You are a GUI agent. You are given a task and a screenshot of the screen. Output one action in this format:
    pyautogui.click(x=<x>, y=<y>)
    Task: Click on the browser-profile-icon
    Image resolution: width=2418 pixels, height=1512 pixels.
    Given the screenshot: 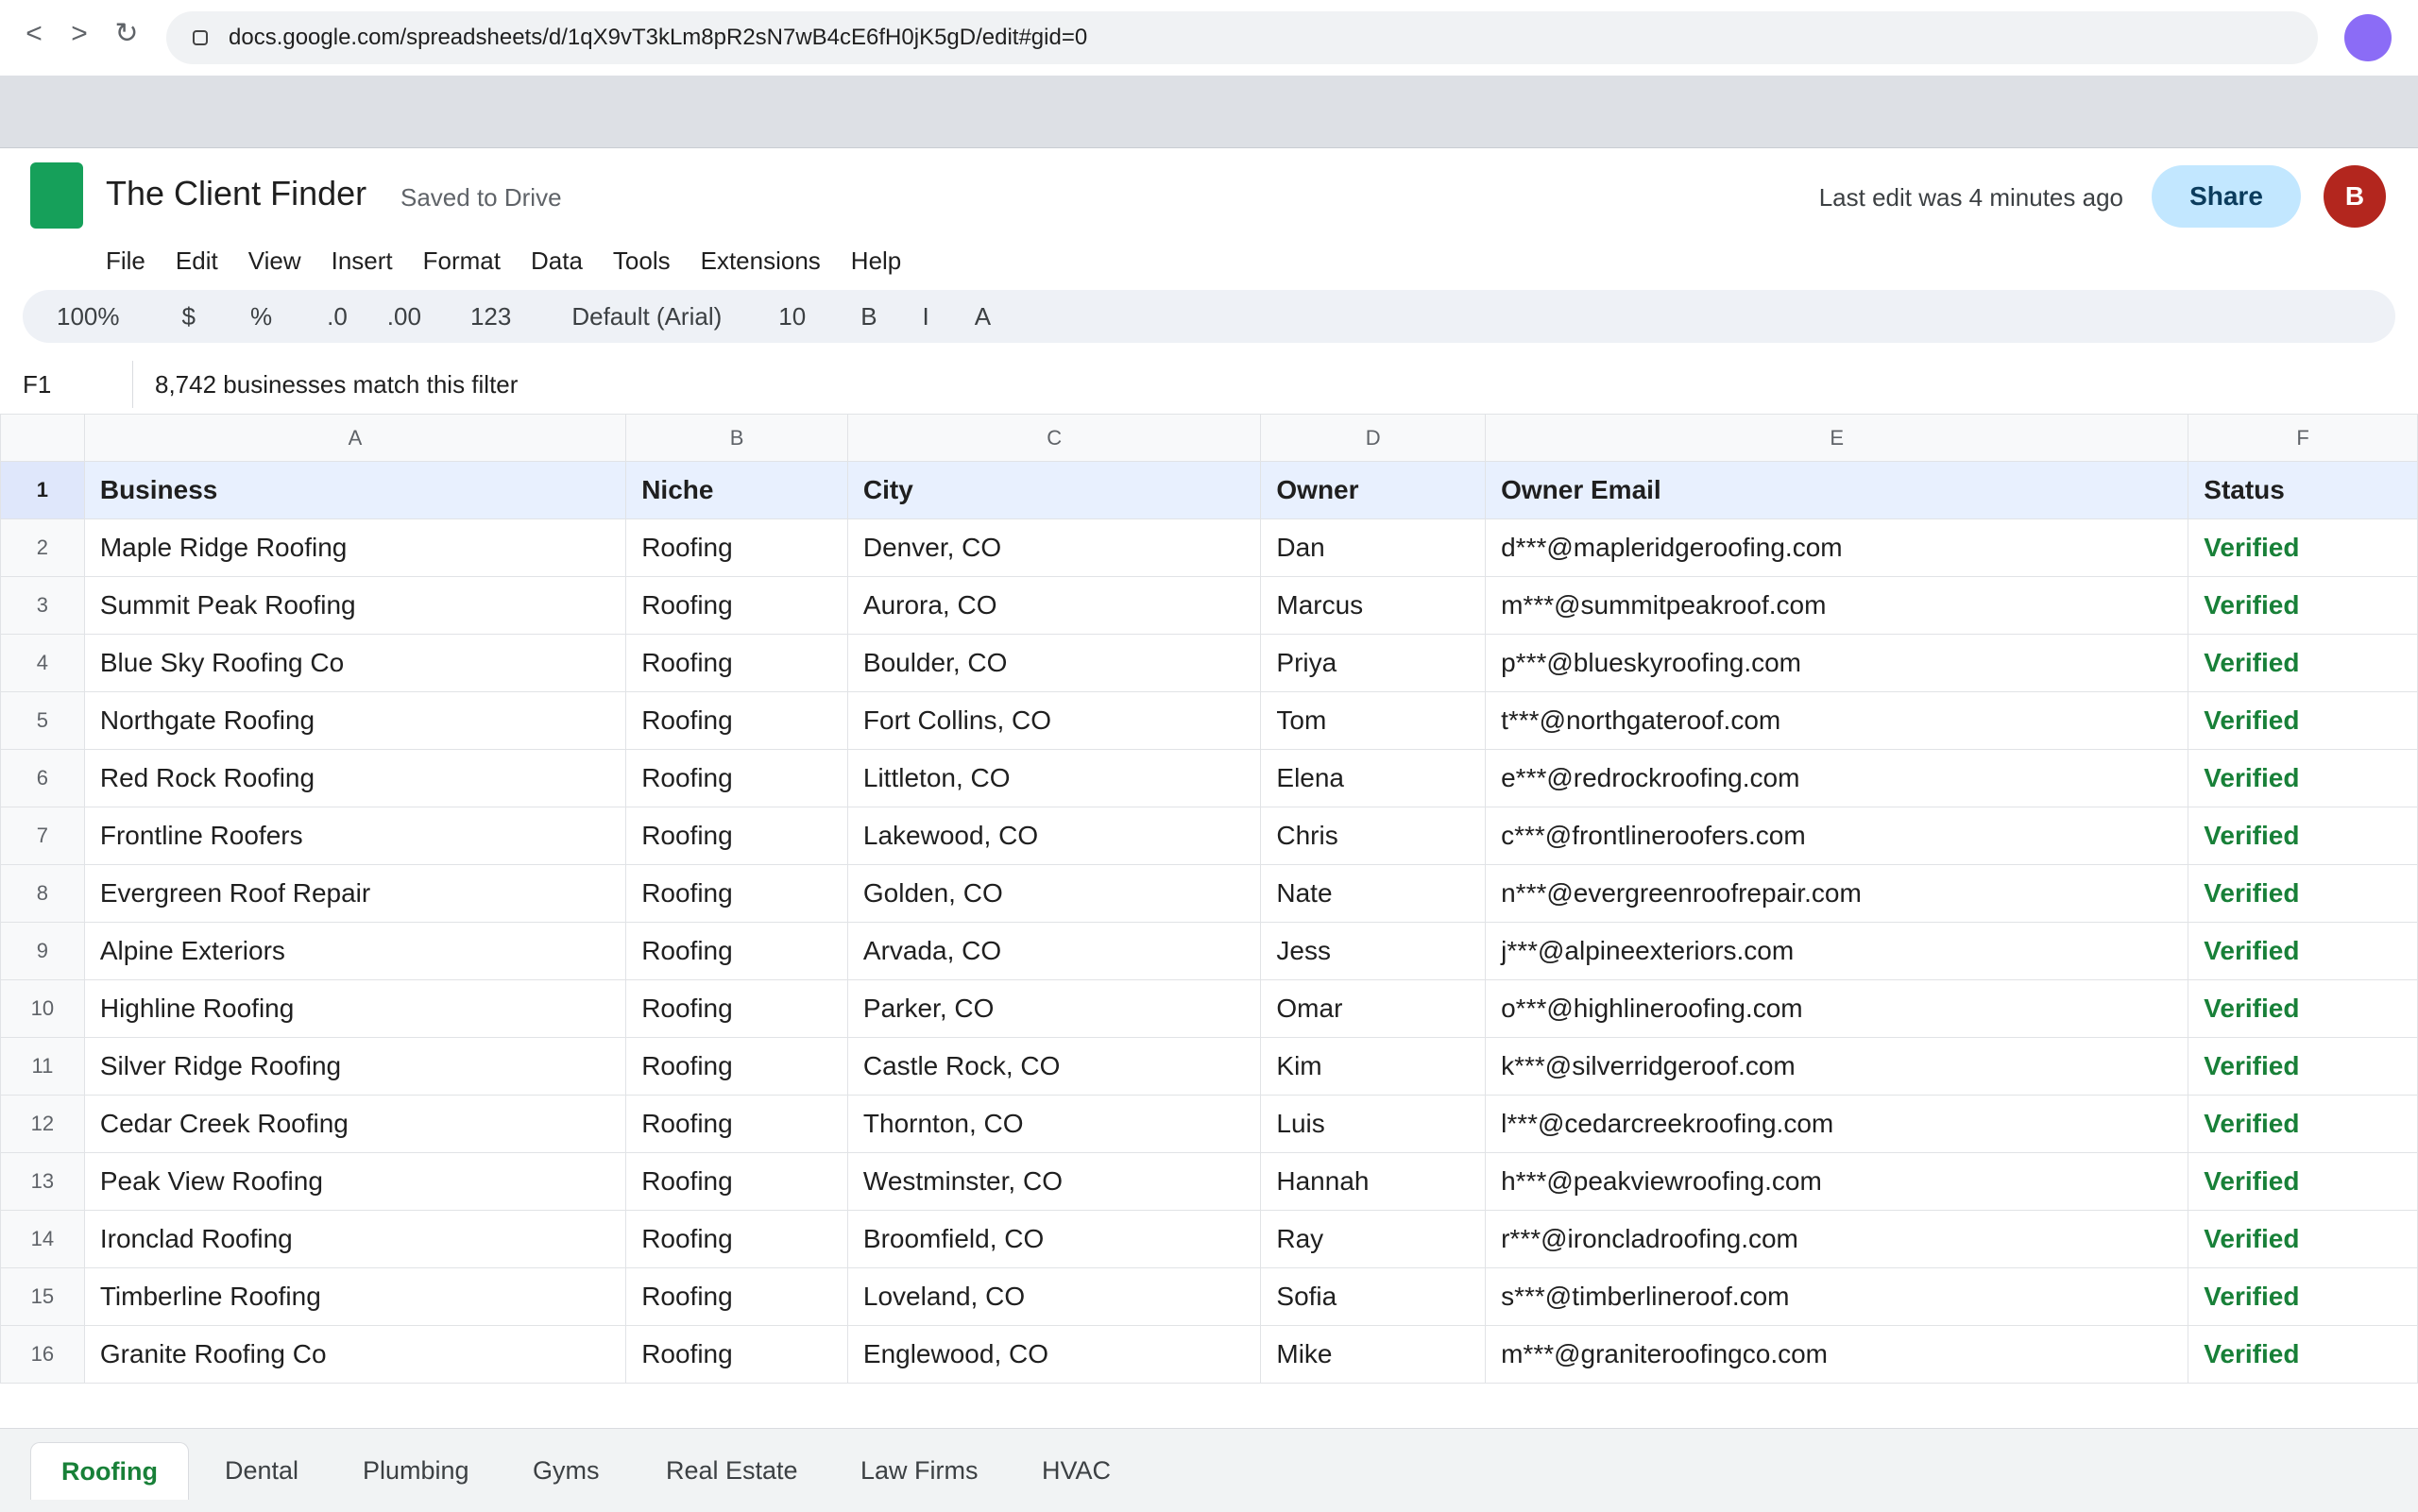 What is the action you would take?
    pyautogui.click(x=2368, y=37)
    